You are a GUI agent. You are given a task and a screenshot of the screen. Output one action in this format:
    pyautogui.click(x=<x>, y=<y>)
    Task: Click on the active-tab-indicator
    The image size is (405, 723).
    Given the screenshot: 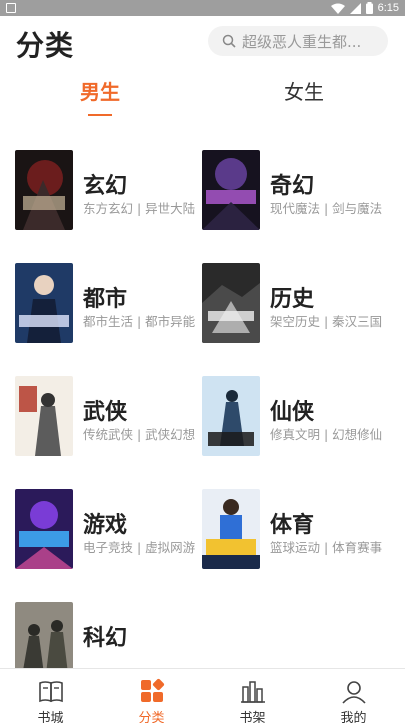 What is the action you would take?
    pyautogui.click(x=100, y=115)
    